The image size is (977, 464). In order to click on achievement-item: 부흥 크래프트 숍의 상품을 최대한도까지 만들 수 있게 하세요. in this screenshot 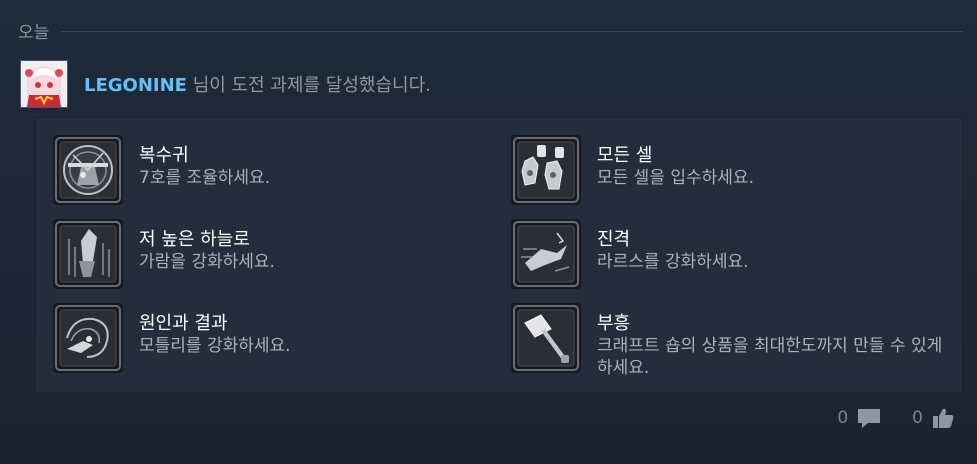, I will do `click(726, 341)`.